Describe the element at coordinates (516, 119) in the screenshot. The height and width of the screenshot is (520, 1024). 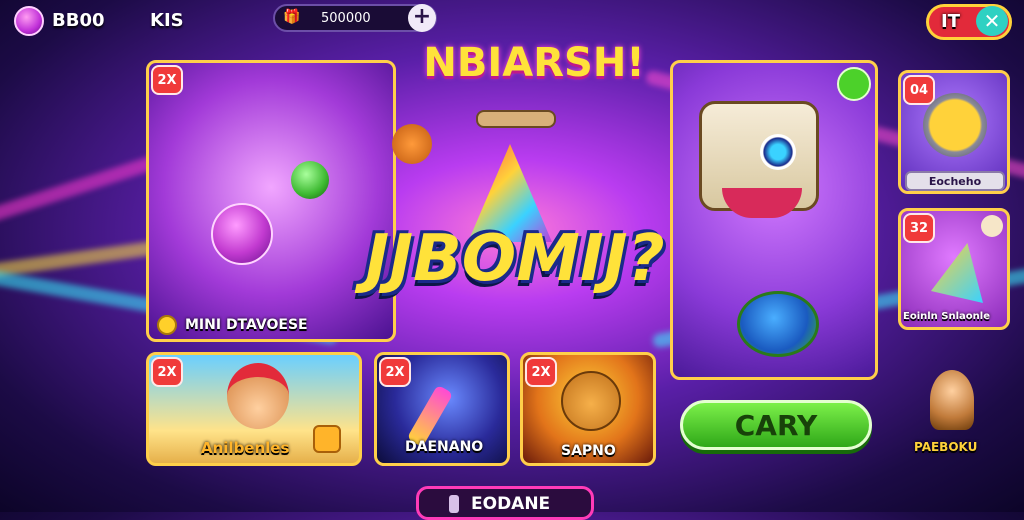
I see `hammer-icon` at that location.